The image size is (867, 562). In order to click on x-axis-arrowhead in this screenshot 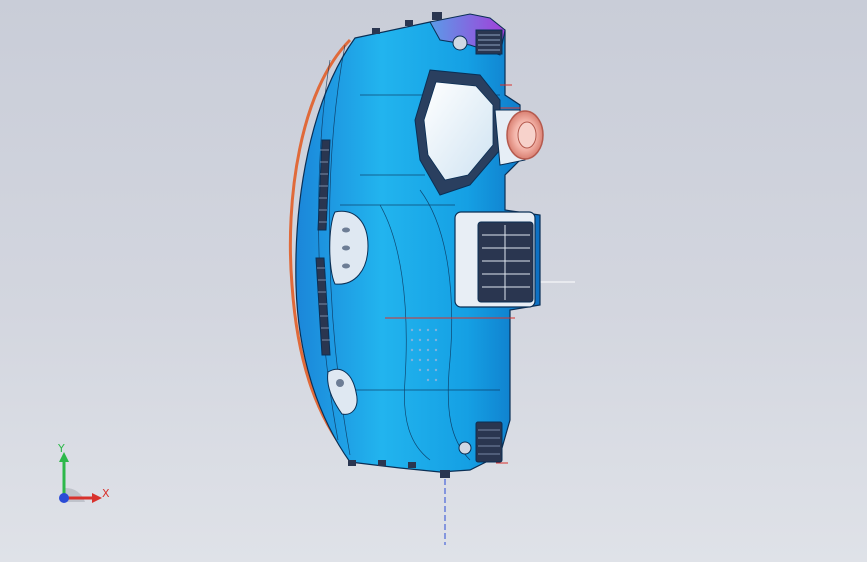, I will do `click(97, 498)`.